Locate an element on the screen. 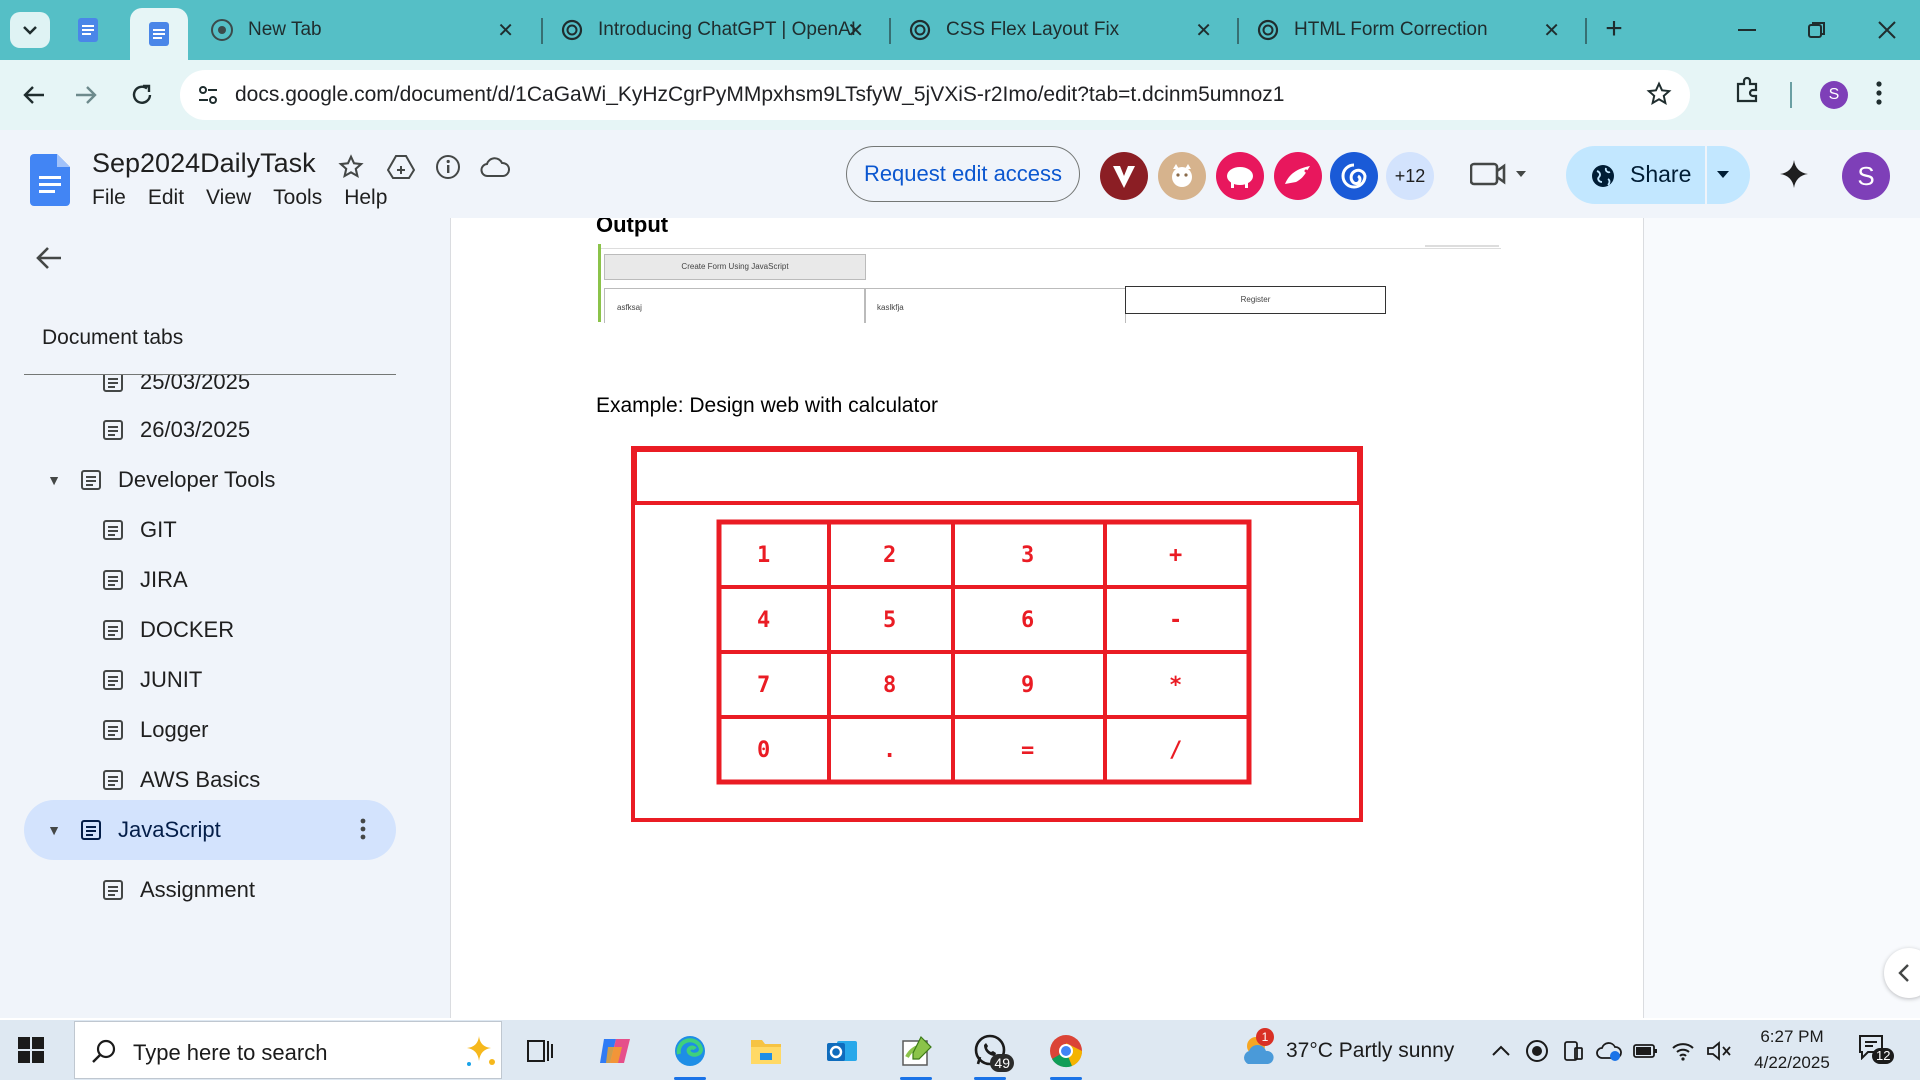 This screenshot has height=1080, width=1920. screenshot-top-line-right is located at coordinates (1462, 246).